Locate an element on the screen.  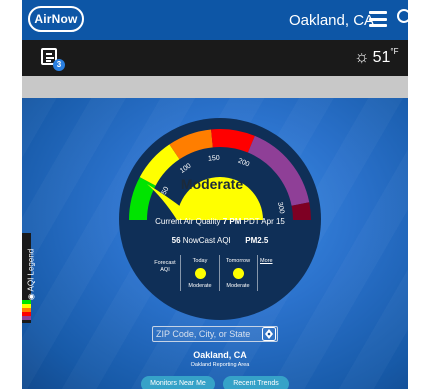
current-air-quality: Current Air Quality 7 PM PDT Apr 15 is located at coordinates (220, 221).